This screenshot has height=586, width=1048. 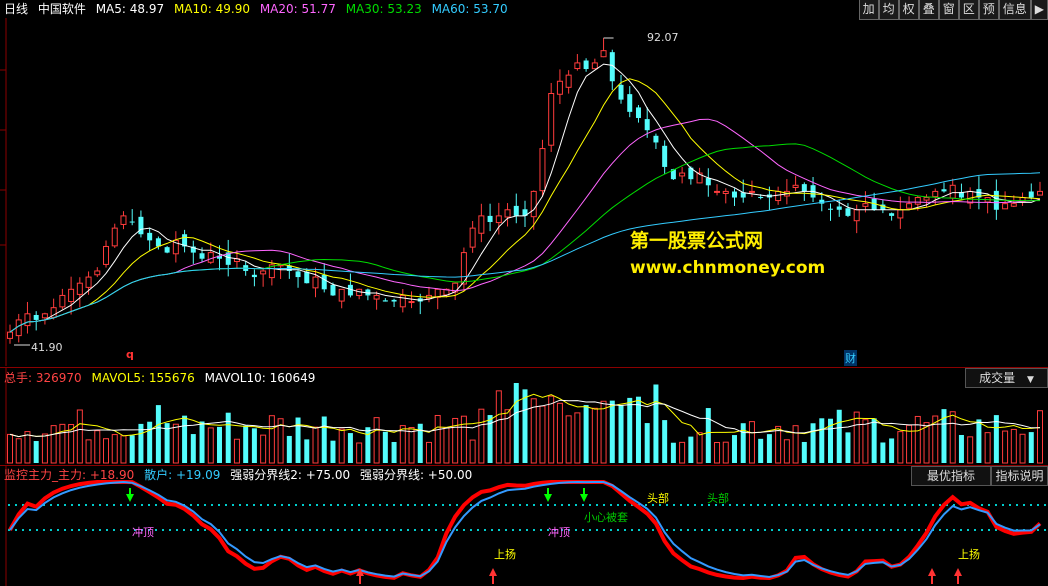 I want to click on mavol10-label: MAVOL10: 160649, so click(x=260, y=378).